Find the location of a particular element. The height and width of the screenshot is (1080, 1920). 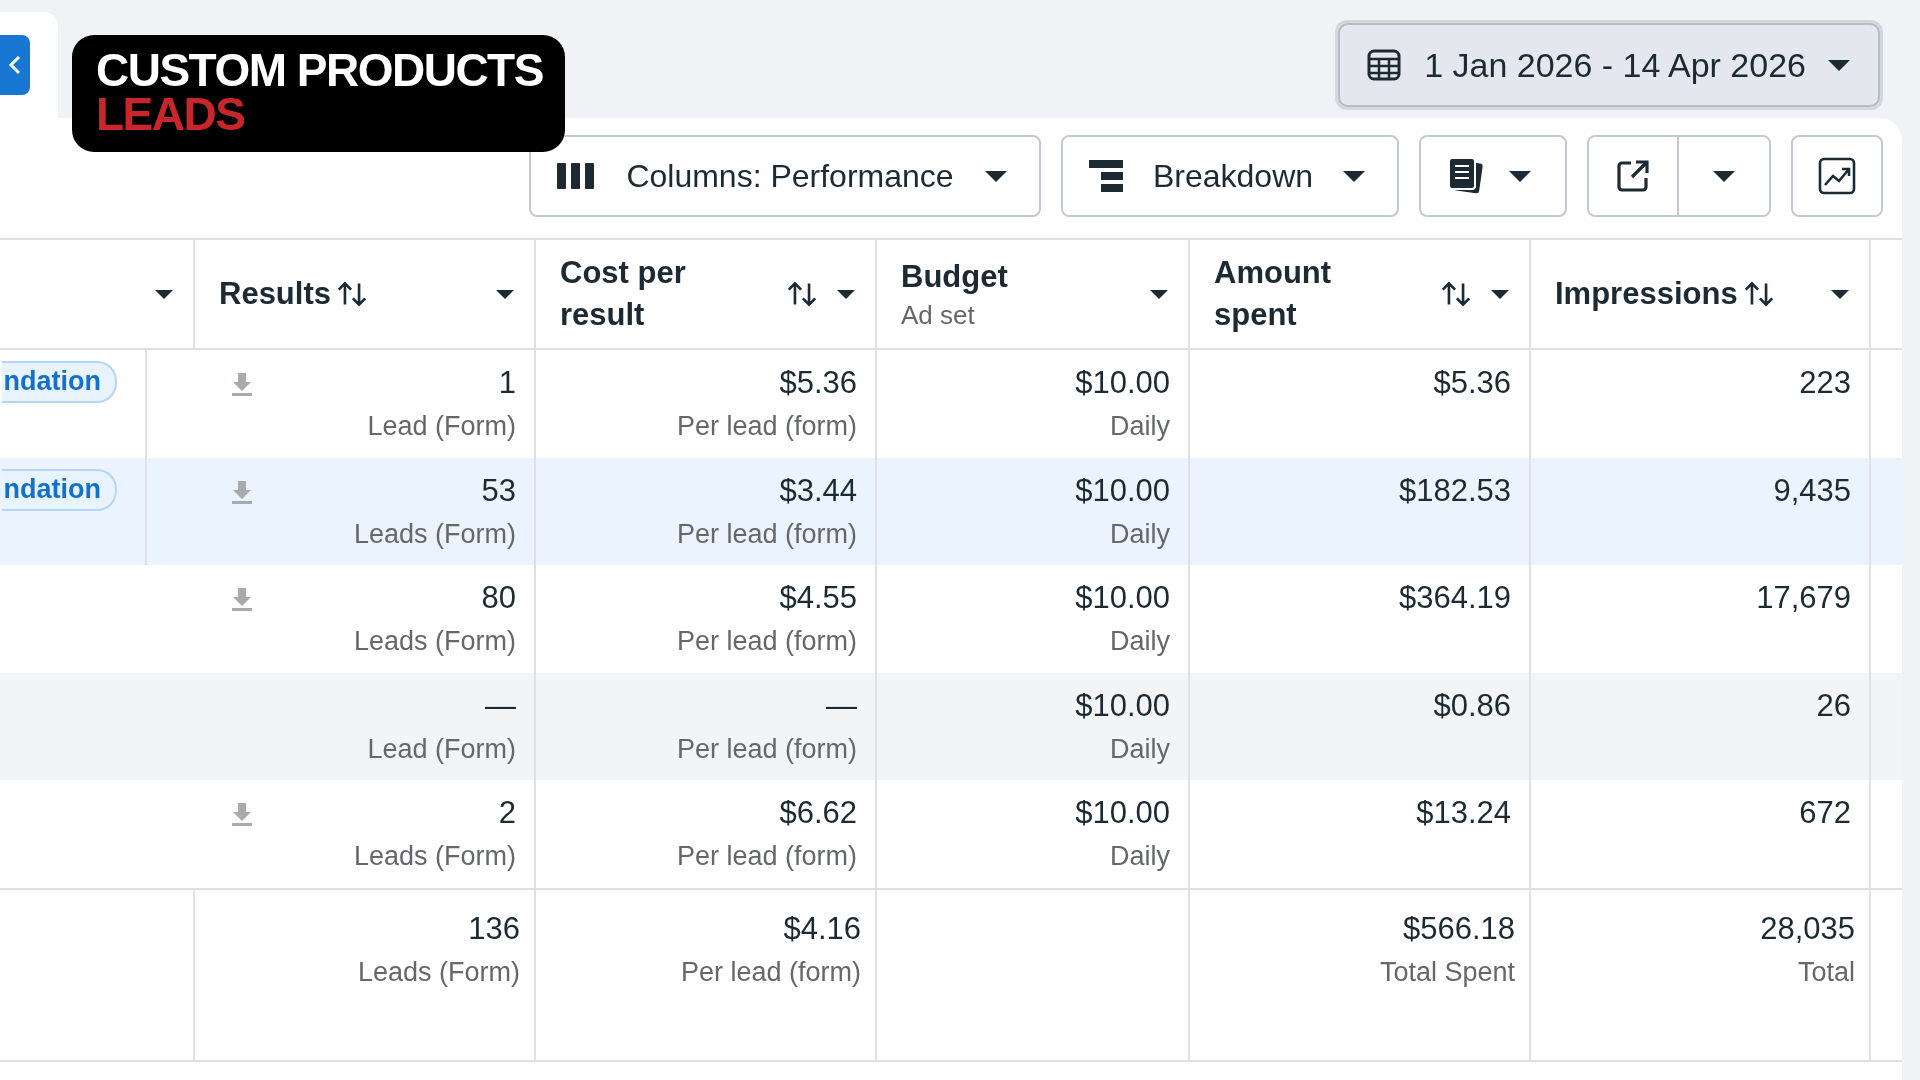

table-cell-text: $182.53 is located at coordinates (1454, 490).